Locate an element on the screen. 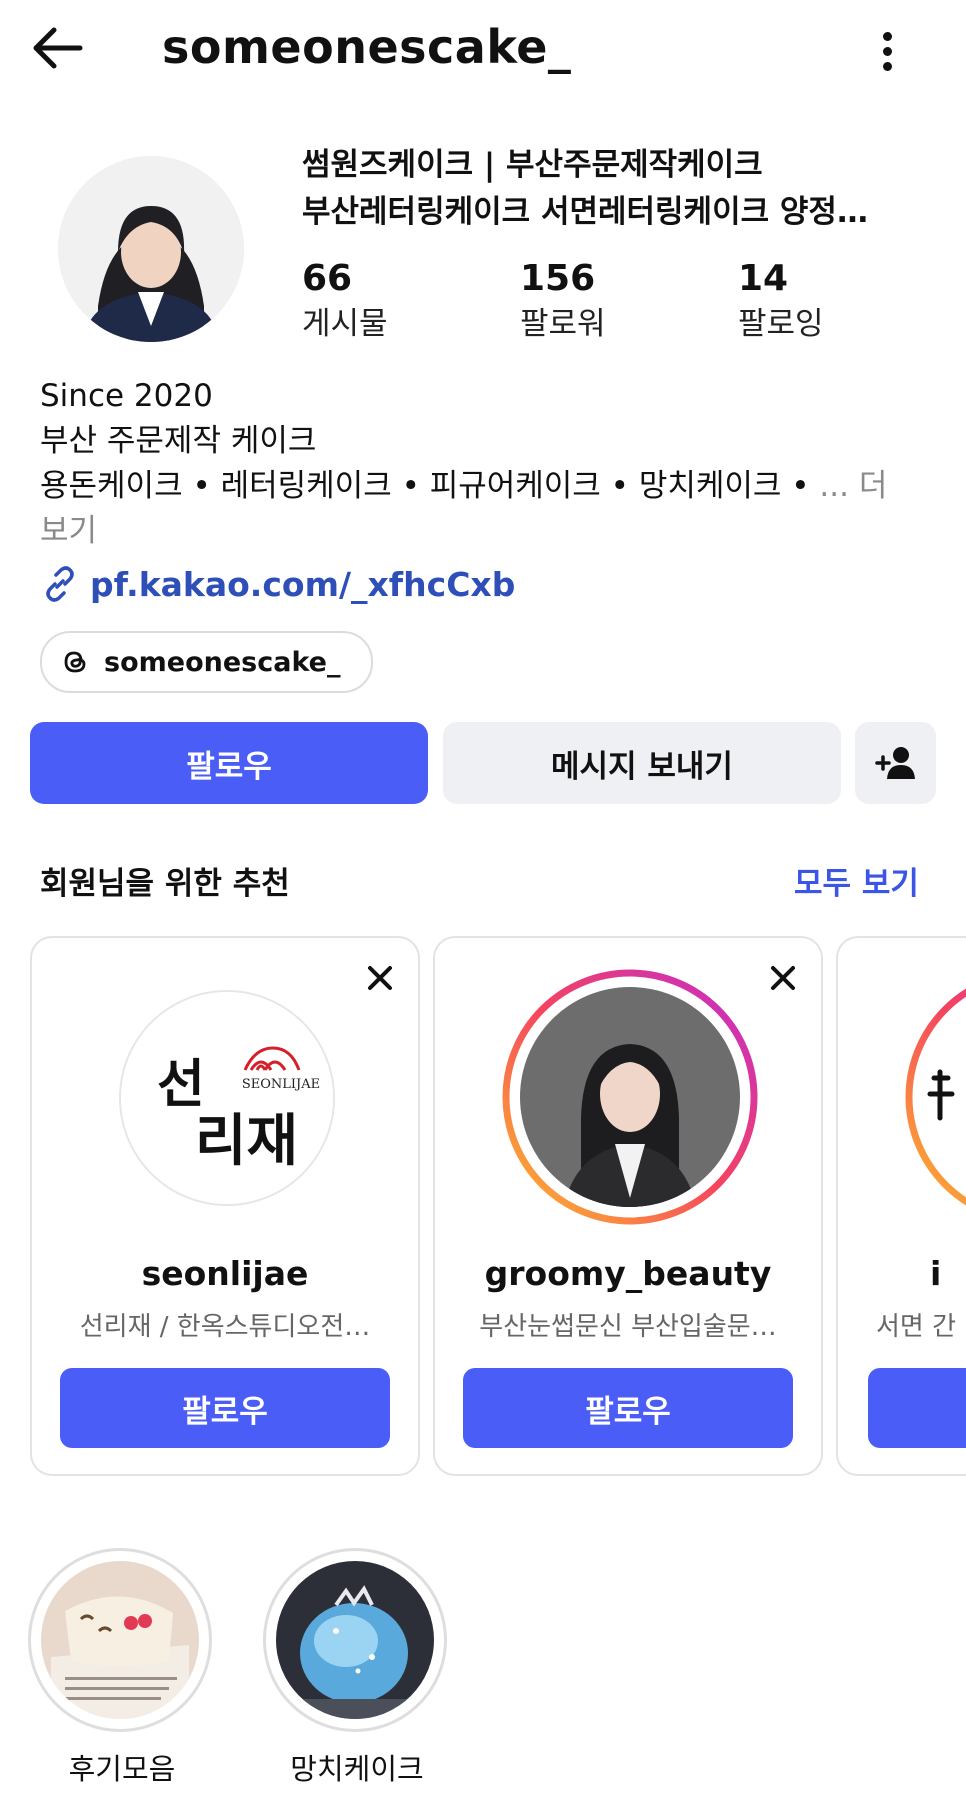 The image size is (966, 1799). profile-link: pf.kakao.com/_xfhcCxb is located at coordinates (277, 584).